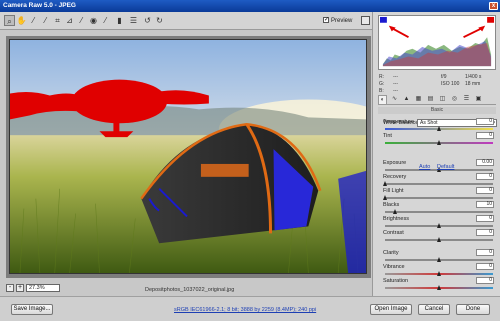  What do you see at coordinates (119, 20) in the screenshot?
I see `graduated-filter-icon: ▮` at bounding box center [119, 20].